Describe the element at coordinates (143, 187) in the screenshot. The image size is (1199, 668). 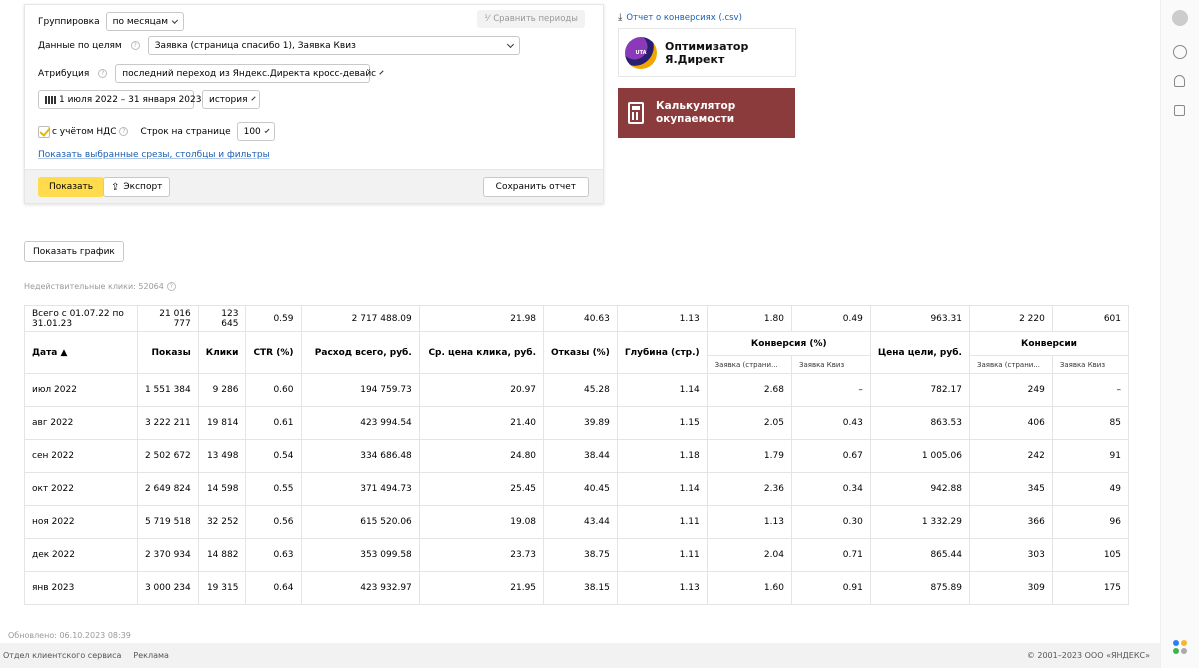
I see `export-label: Экспорт` at that location.